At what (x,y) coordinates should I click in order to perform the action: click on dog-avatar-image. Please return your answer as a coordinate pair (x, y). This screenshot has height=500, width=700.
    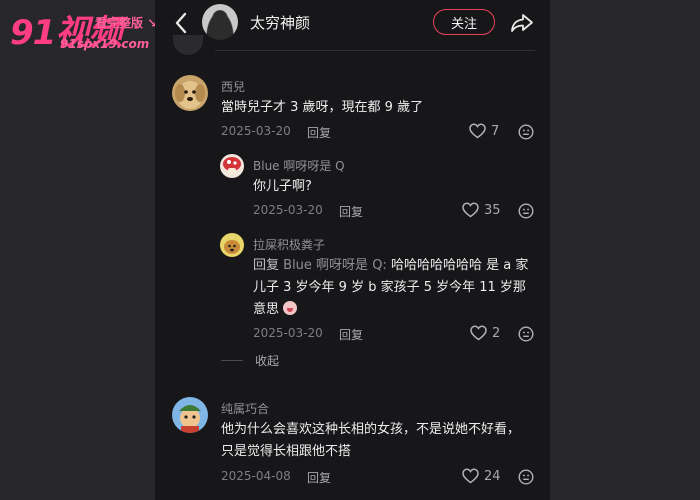
    Looking at the image, I should click on (190, 93).